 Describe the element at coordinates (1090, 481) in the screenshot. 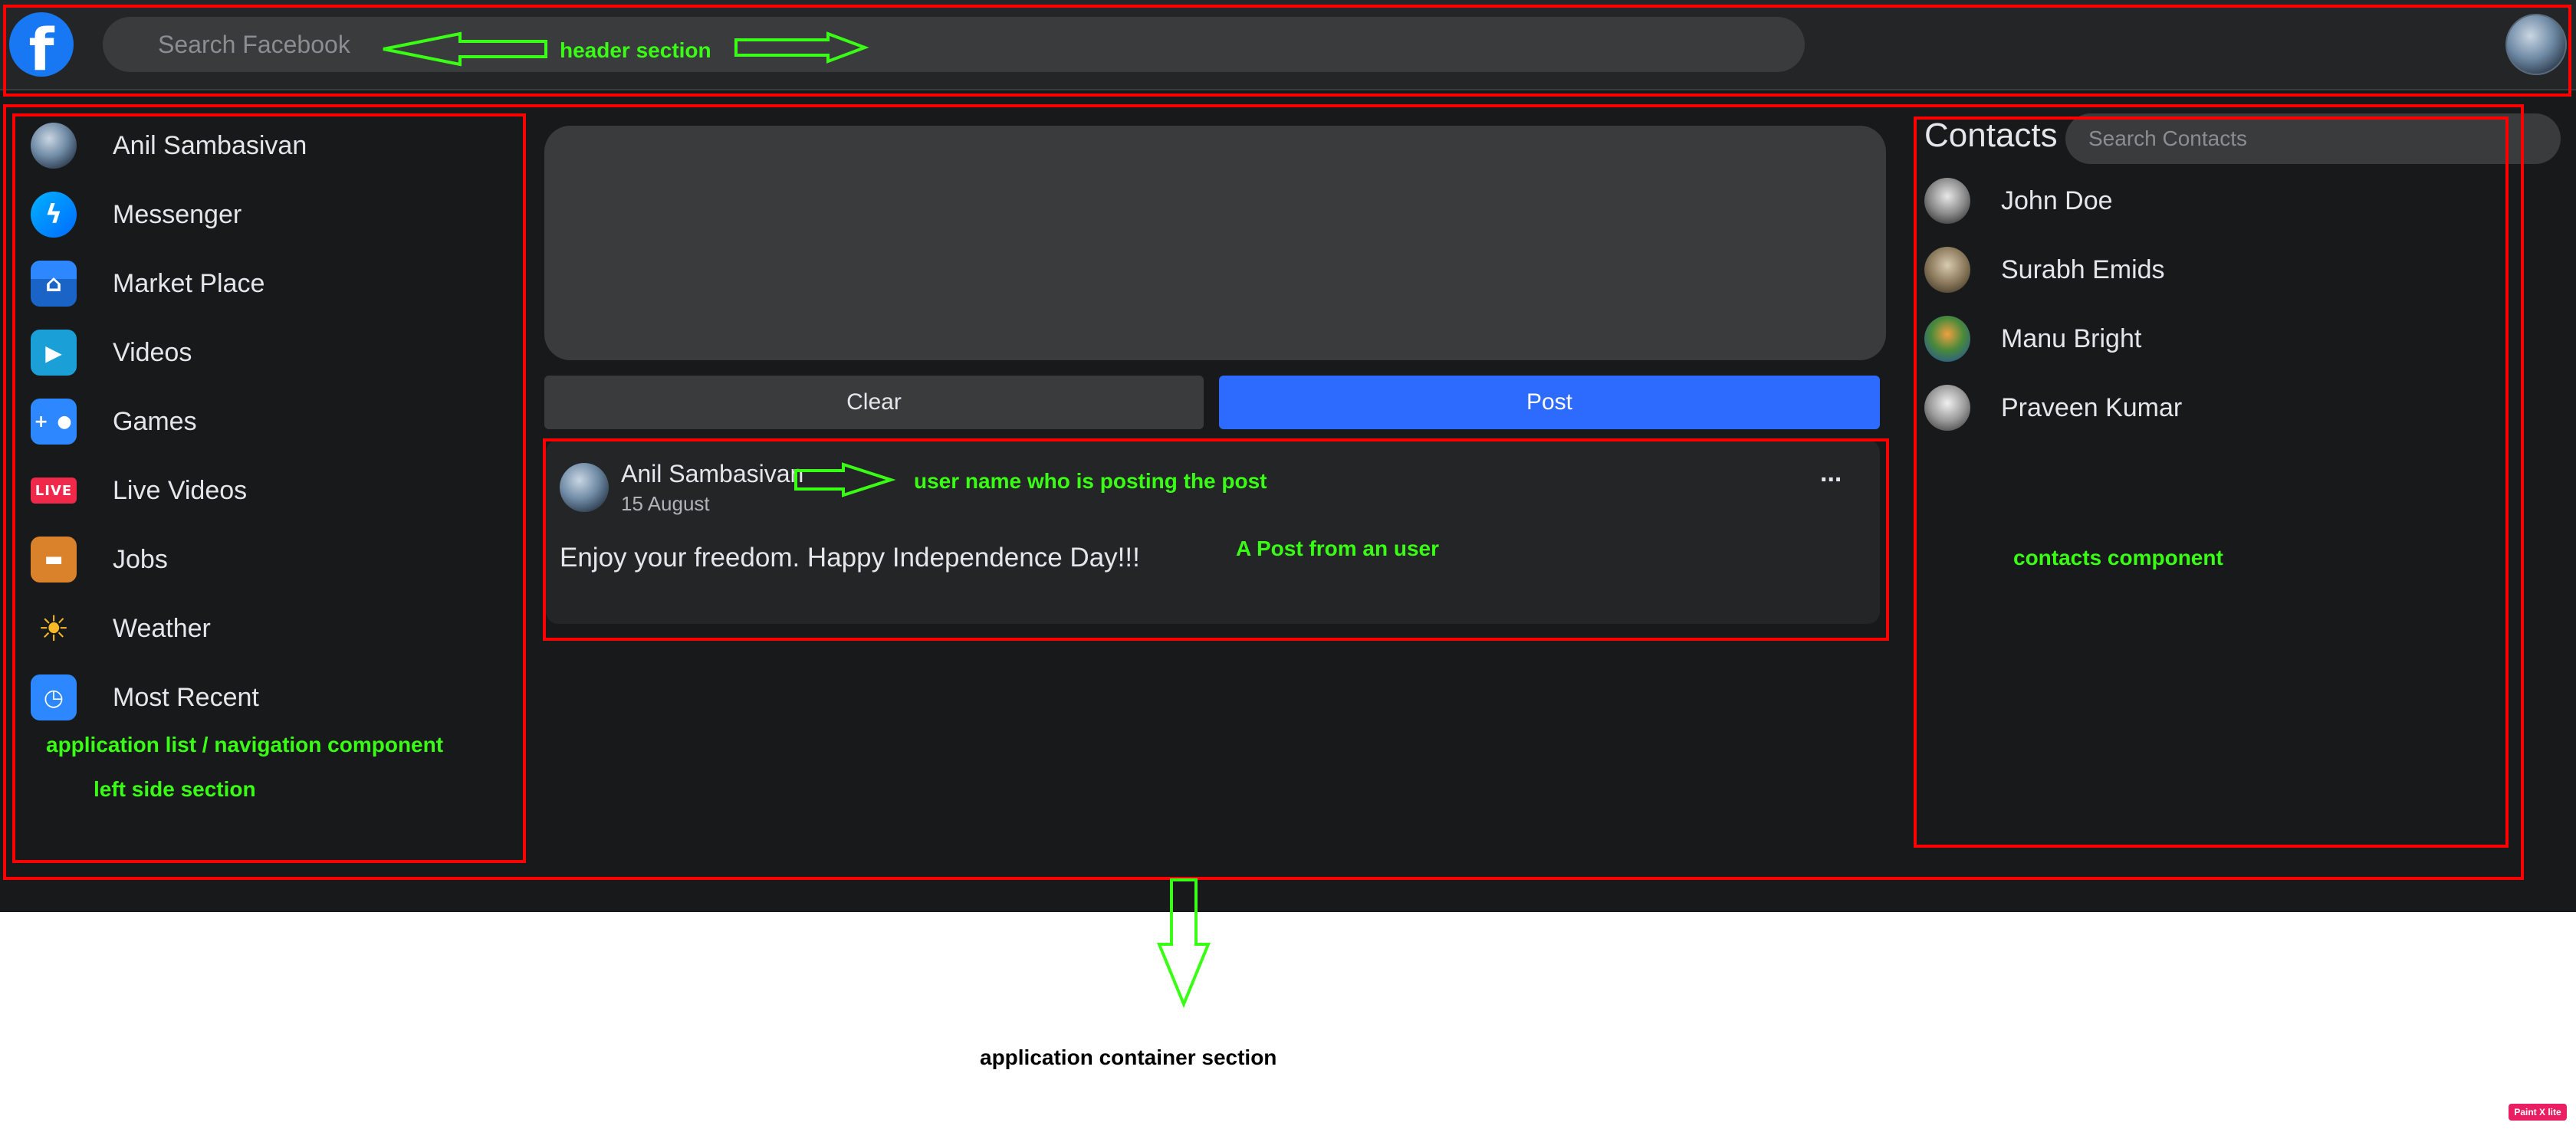

I see `annotation-user-name: user name who is posting the post` at that location.